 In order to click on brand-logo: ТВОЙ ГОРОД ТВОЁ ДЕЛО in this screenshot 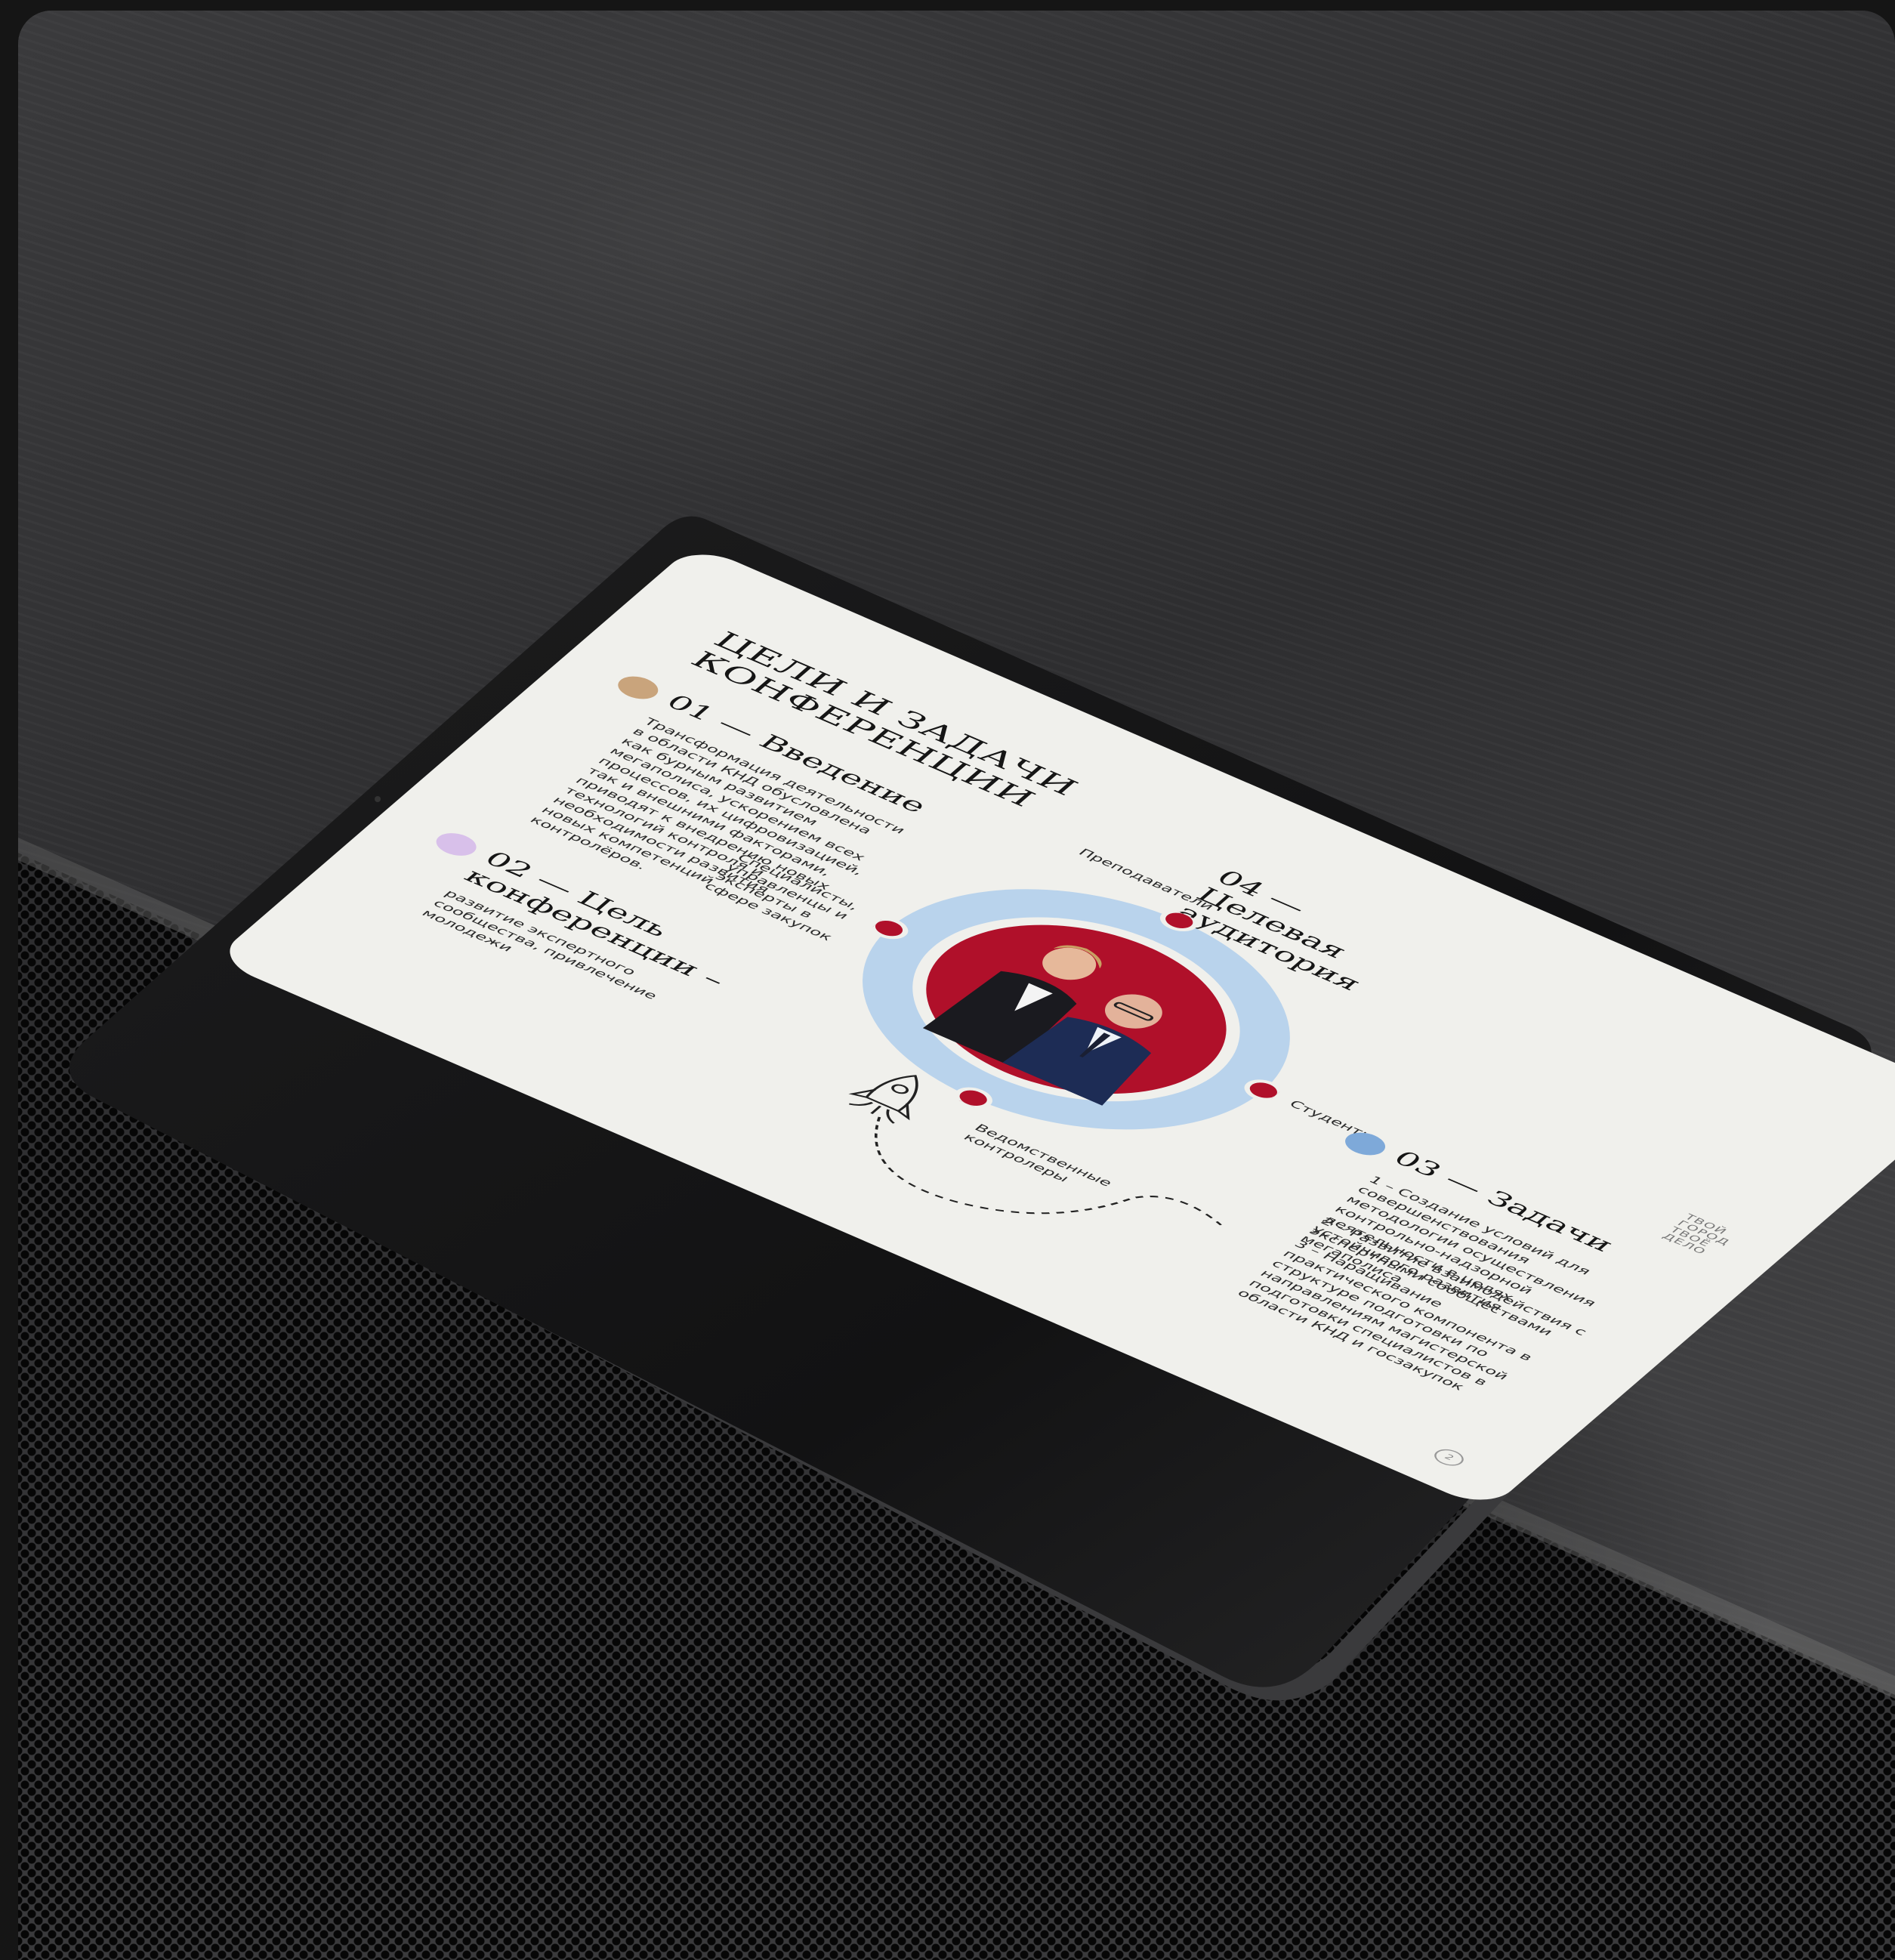, I will do `click(1699, 1235)`.